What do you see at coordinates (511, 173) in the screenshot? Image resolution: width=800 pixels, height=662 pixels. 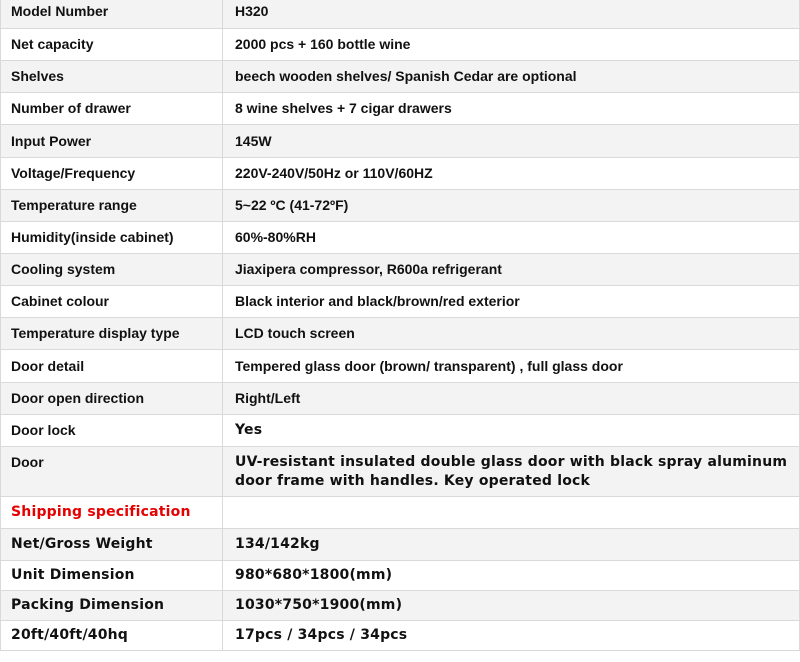 I see `row-value: 220V-240V/50Hz or 110V/60HZ` at bounding box center [511, 173].